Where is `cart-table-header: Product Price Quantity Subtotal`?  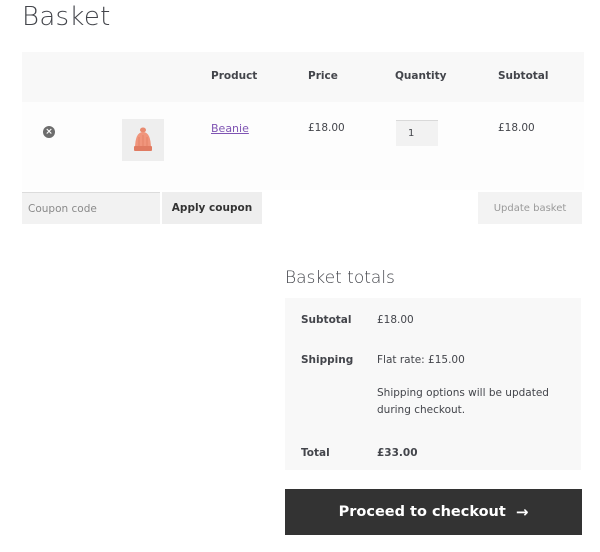
cart-table-header: Product Price Quantity Subtotal is located at coordinates (303, 77).